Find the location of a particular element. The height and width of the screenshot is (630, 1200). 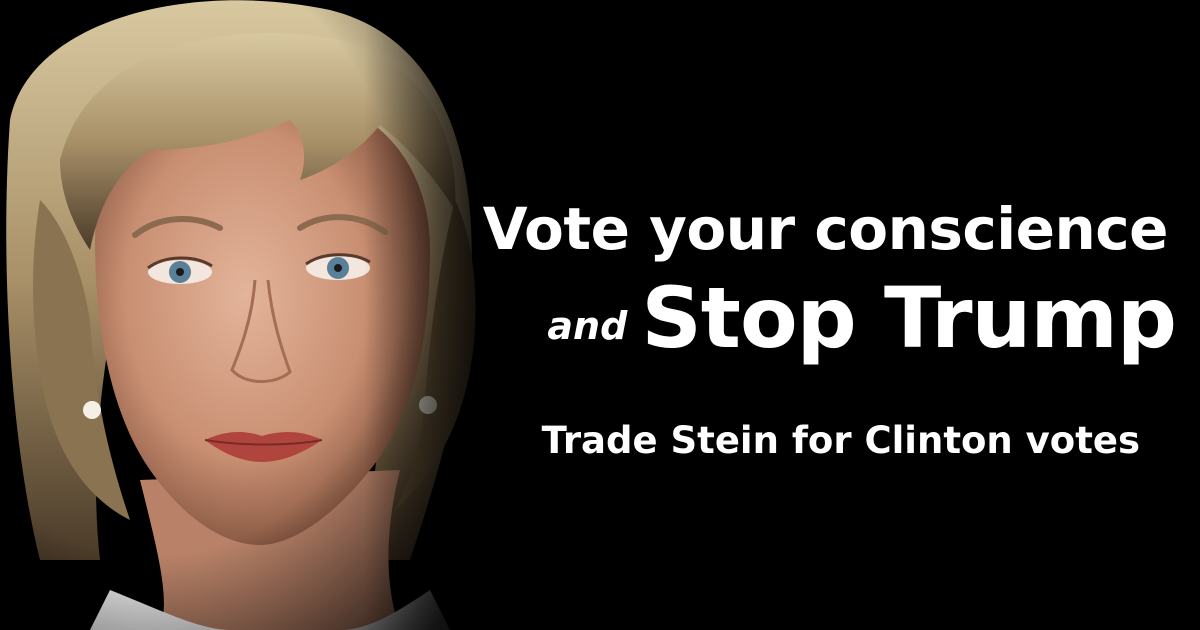

headline-subtitle: Trade Stein for Clinton votes is located at coordinates (840, 440).